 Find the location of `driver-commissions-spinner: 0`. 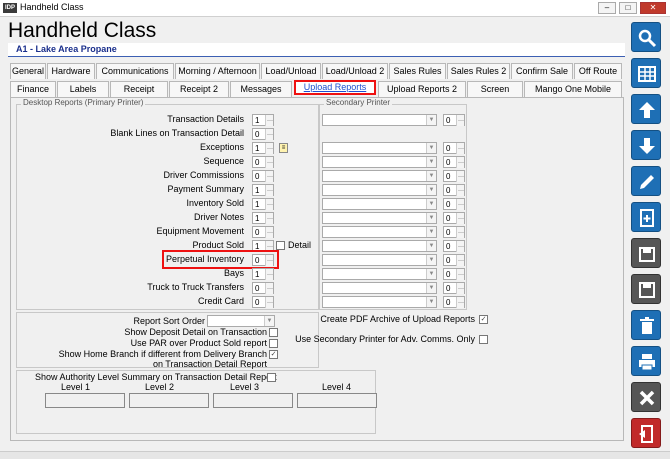

driver-commissions-spinner: 0 is located at coordinates (263, 176).